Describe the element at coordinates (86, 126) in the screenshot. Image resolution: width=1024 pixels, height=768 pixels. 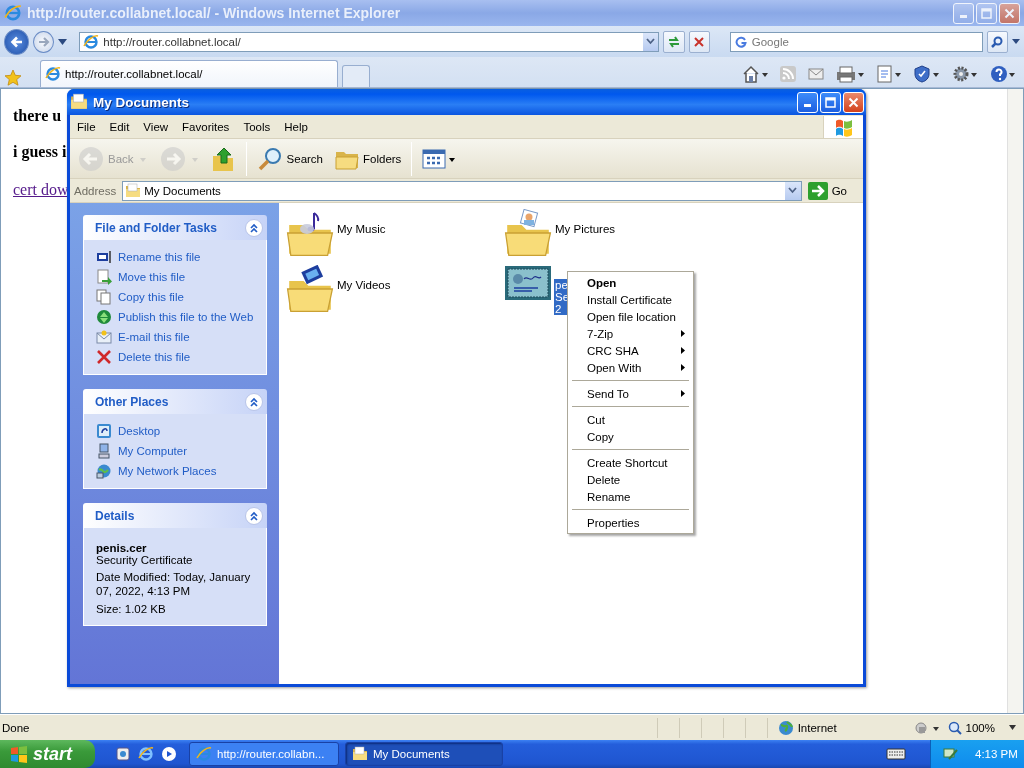
I see `menu-item: File` at that location.